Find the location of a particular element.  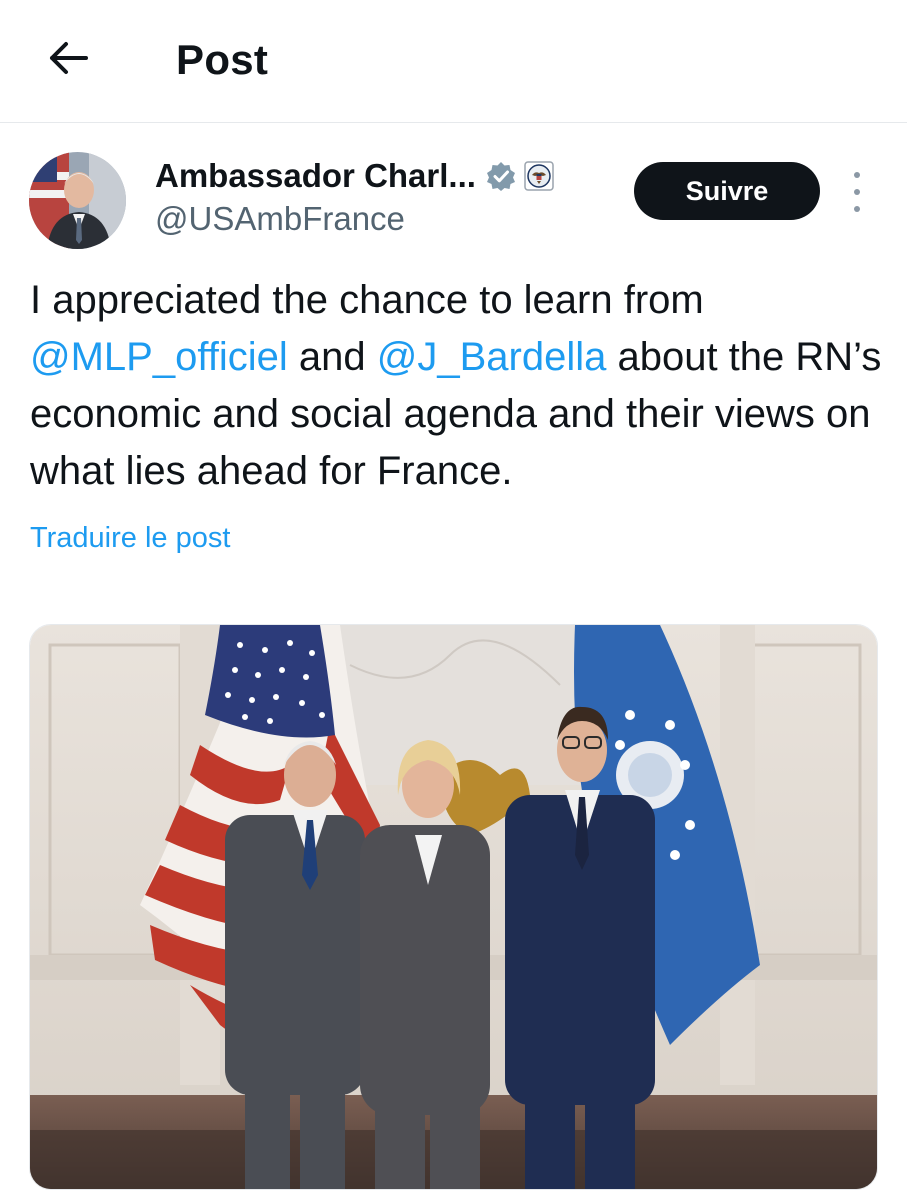

more-options-button is located at coordinates (857, 192).